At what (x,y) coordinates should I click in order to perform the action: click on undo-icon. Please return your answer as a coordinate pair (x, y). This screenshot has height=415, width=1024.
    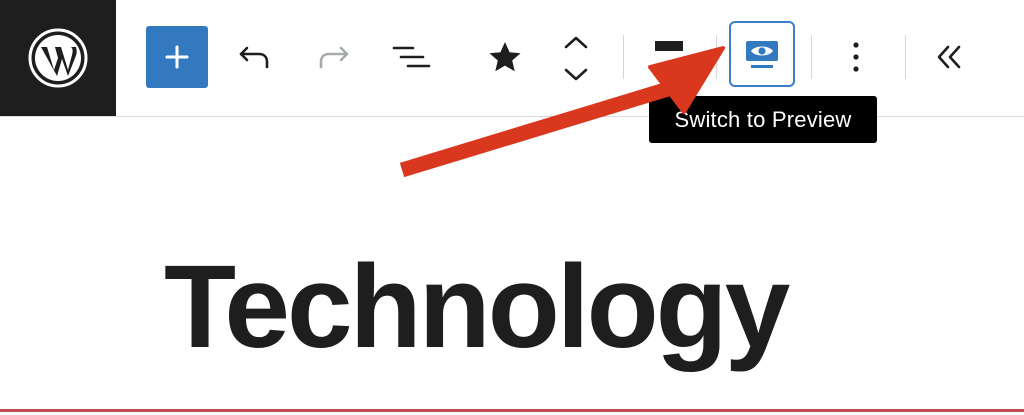
    Looking at the image, I should click on (254, 57).